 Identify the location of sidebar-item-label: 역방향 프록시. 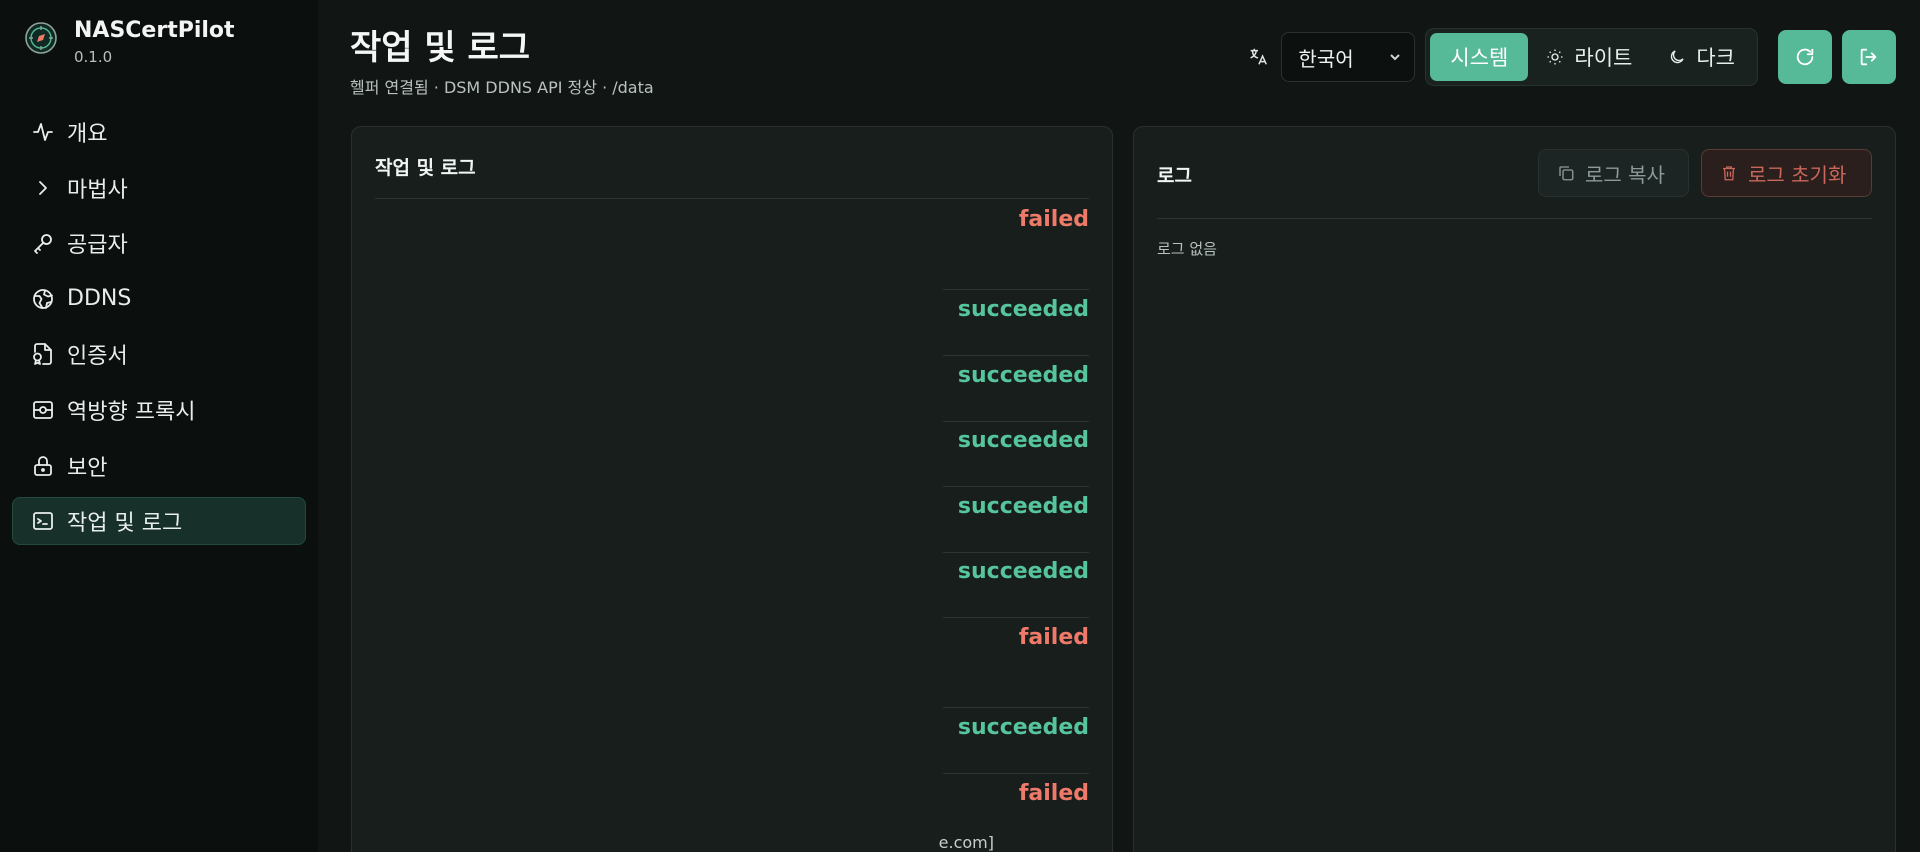
(131, 412).